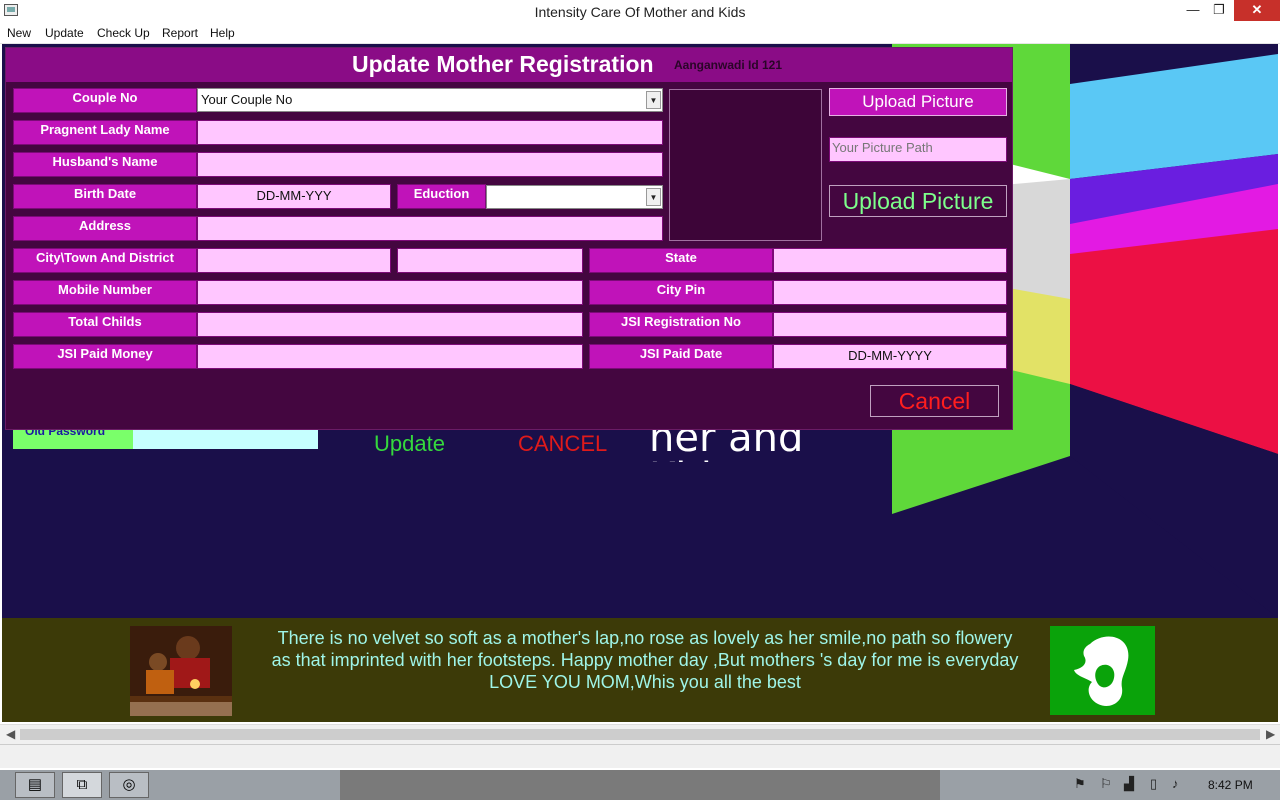  I want to click on volume-icon: ♪, so click(1175, 783).